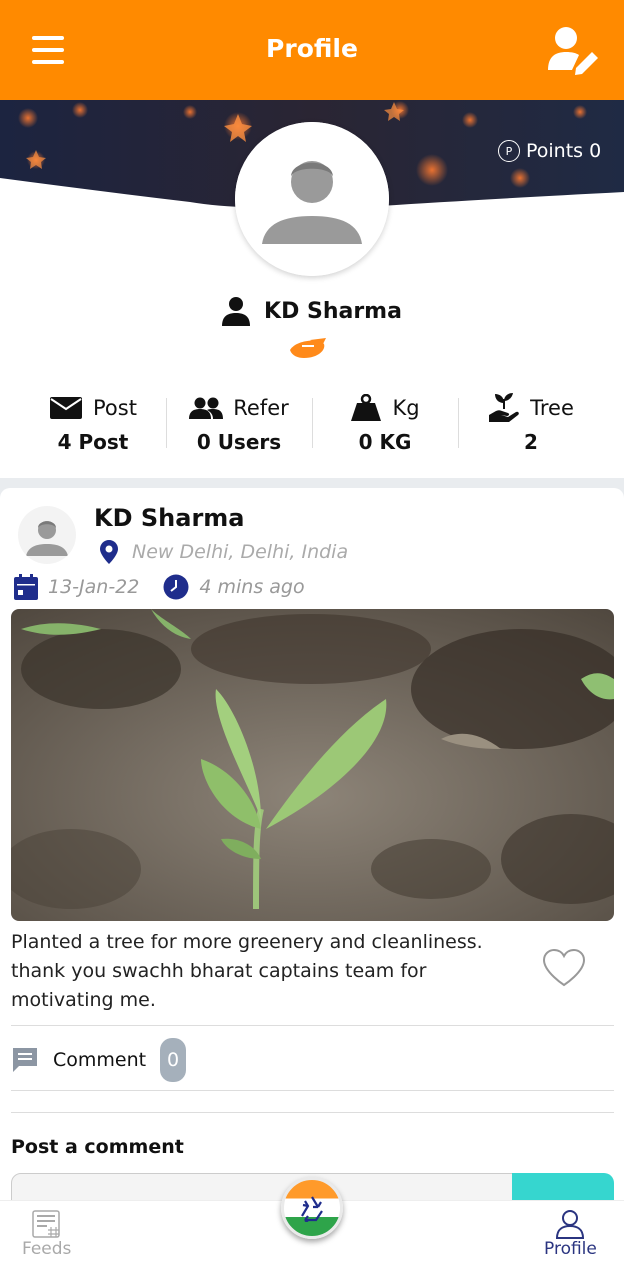 This screenshot has width=624, height=1280. I want to click on nav-feeds-label: Feeds, so click(47, 1249).